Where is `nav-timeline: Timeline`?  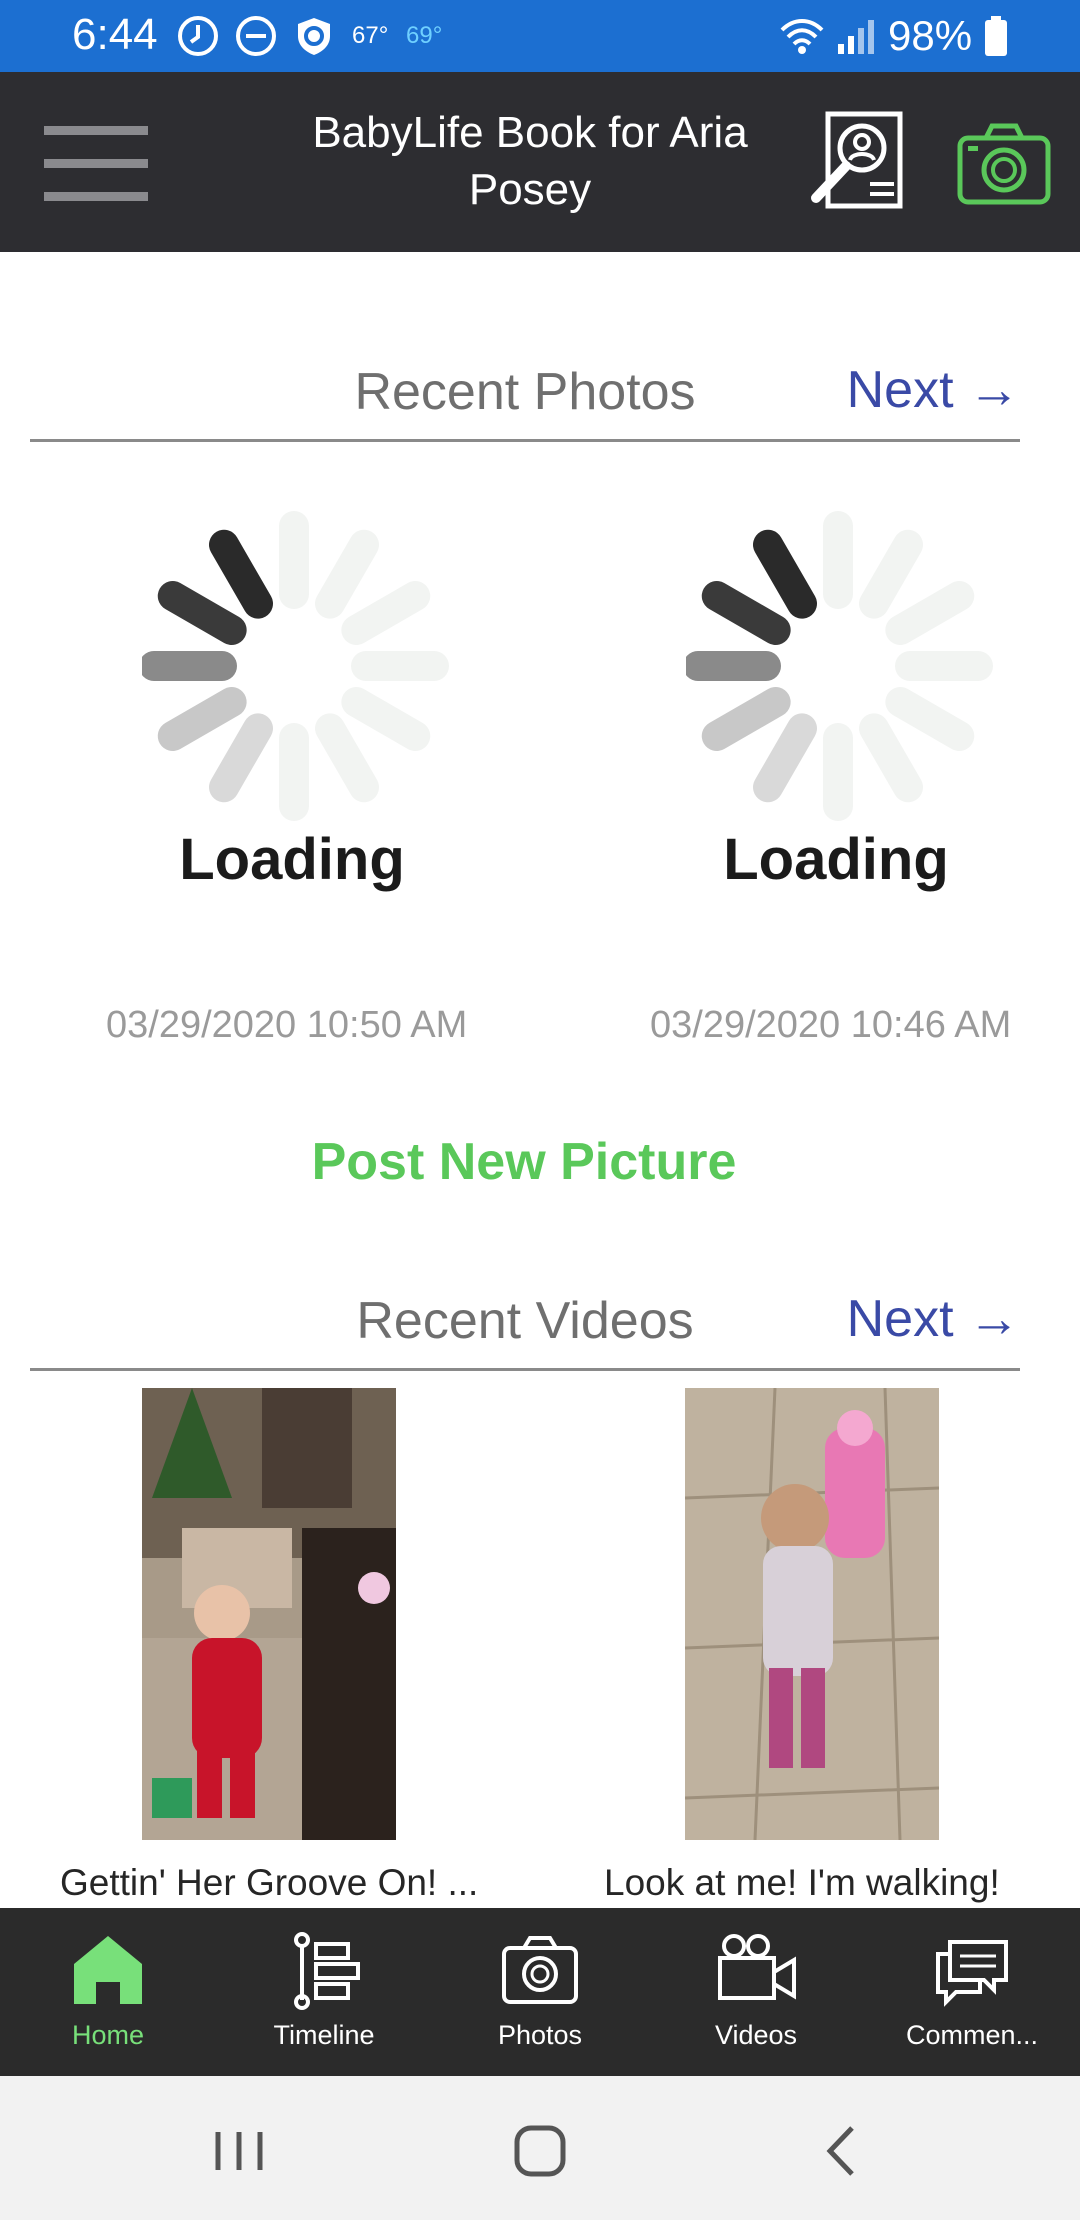 nav-timeline: Timeline is located at coordinates (324, 1992).